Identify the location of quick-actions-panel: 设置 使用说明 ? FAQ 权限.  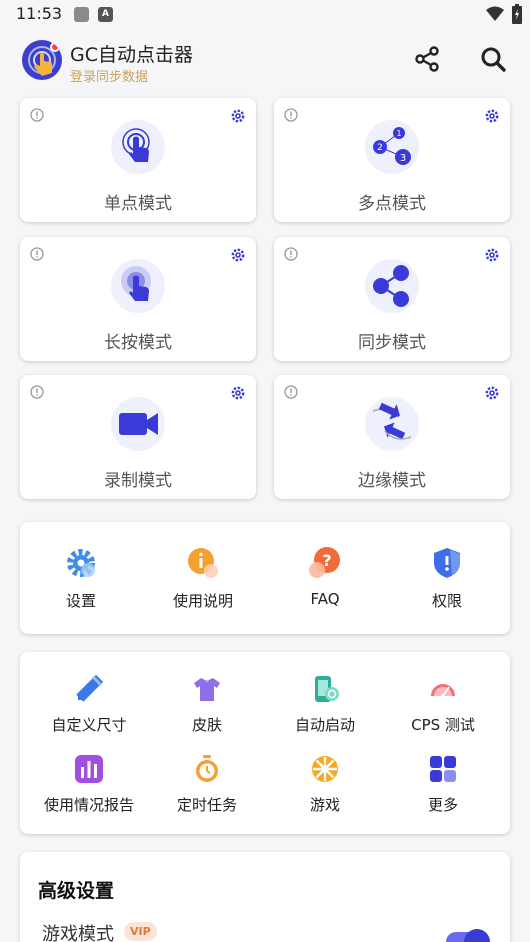
(265, 578).